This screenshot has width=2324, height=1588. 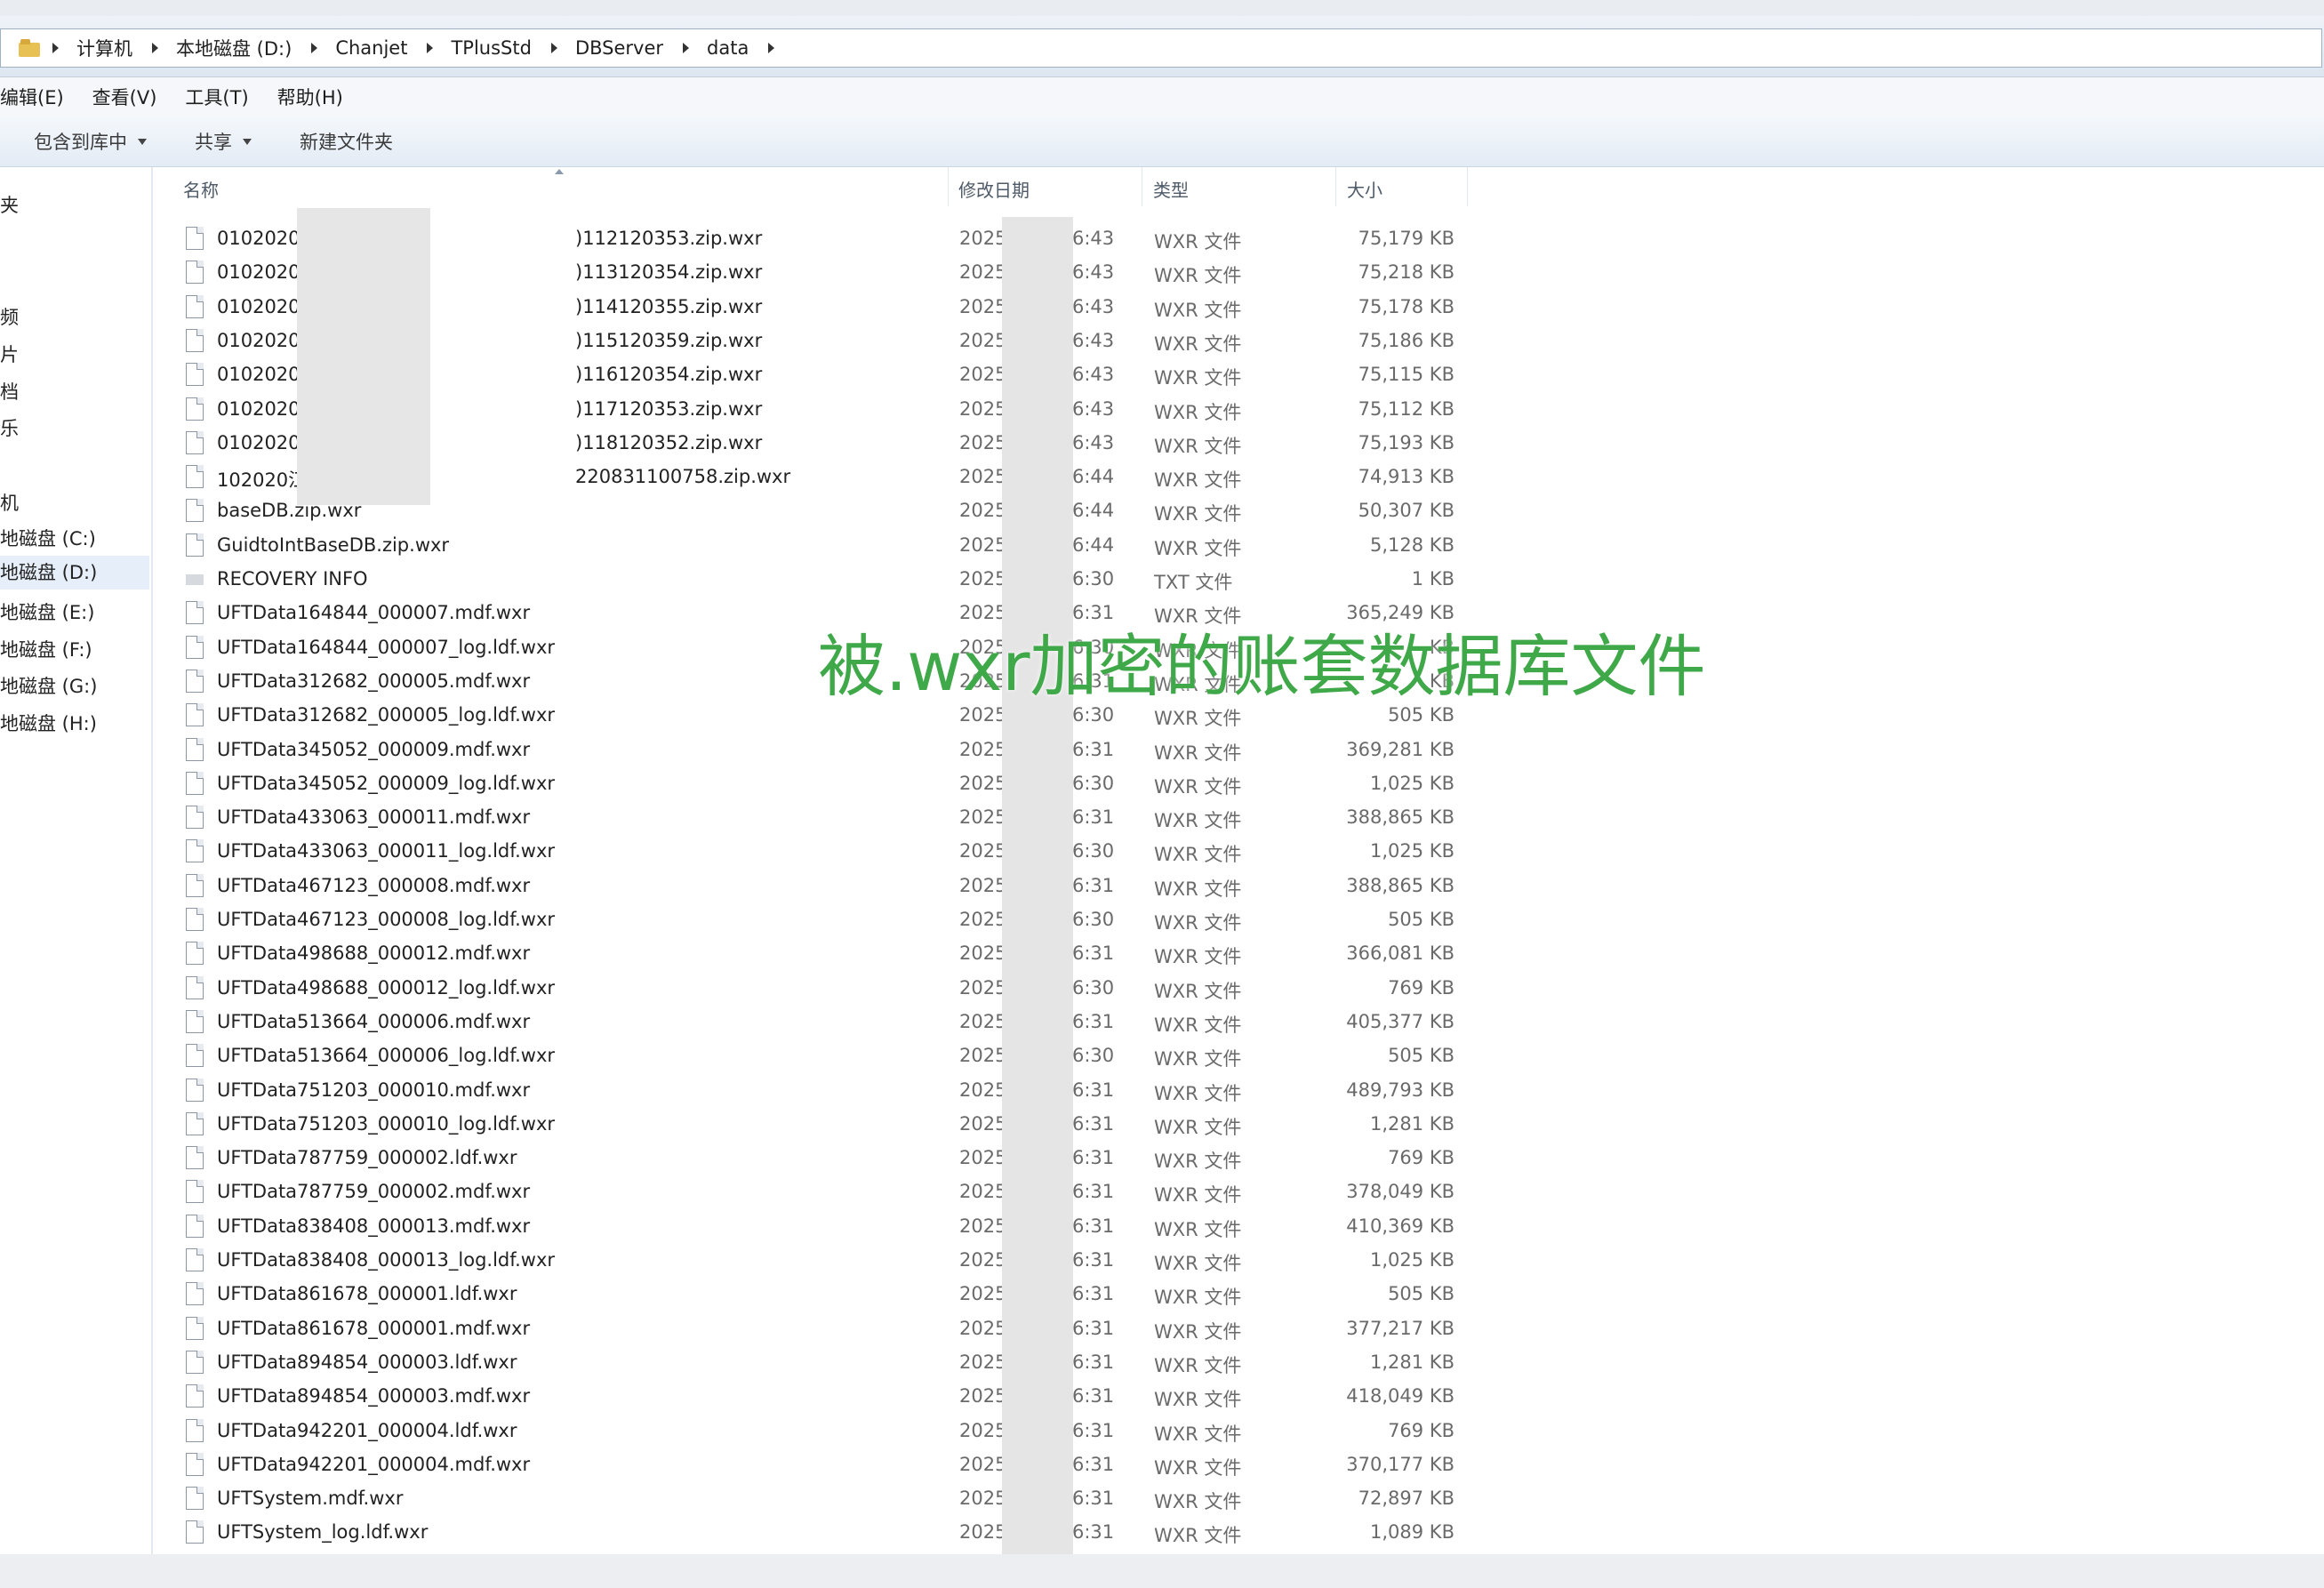 What do you see at coordinates (74, 573) in the screenshot?
I see `nav-item: 地磁盘 (D:)` at bounding box center [74, 573].